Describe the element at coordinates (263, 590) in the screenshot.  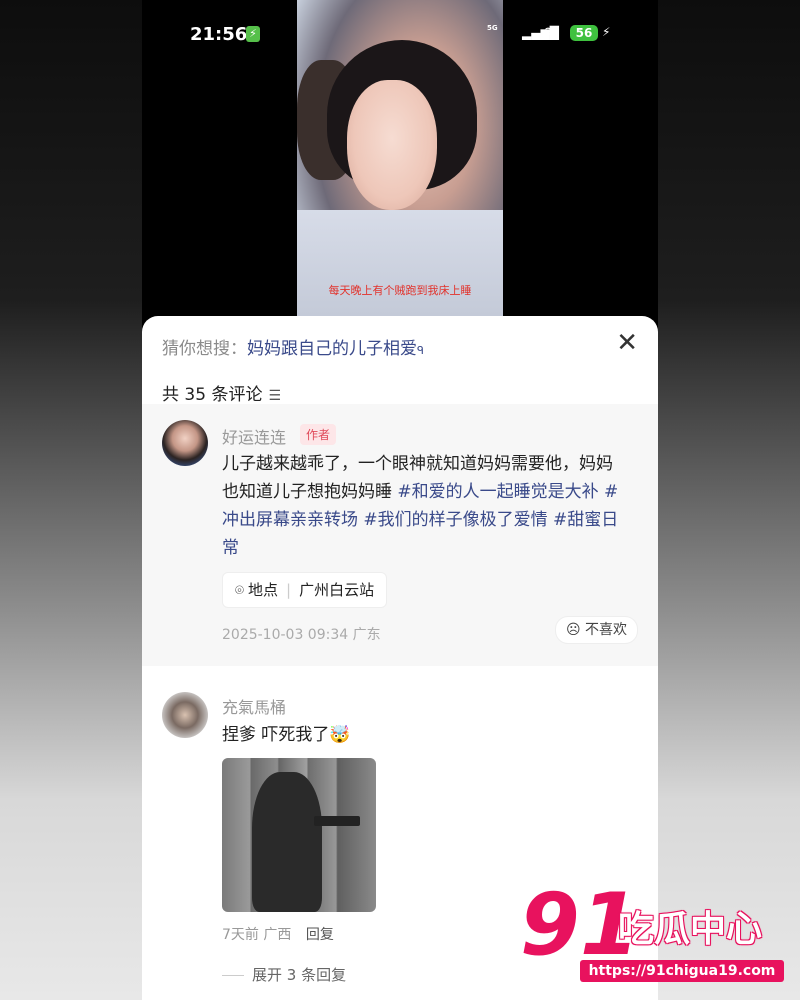
I see `location-label: 地点` at that location.